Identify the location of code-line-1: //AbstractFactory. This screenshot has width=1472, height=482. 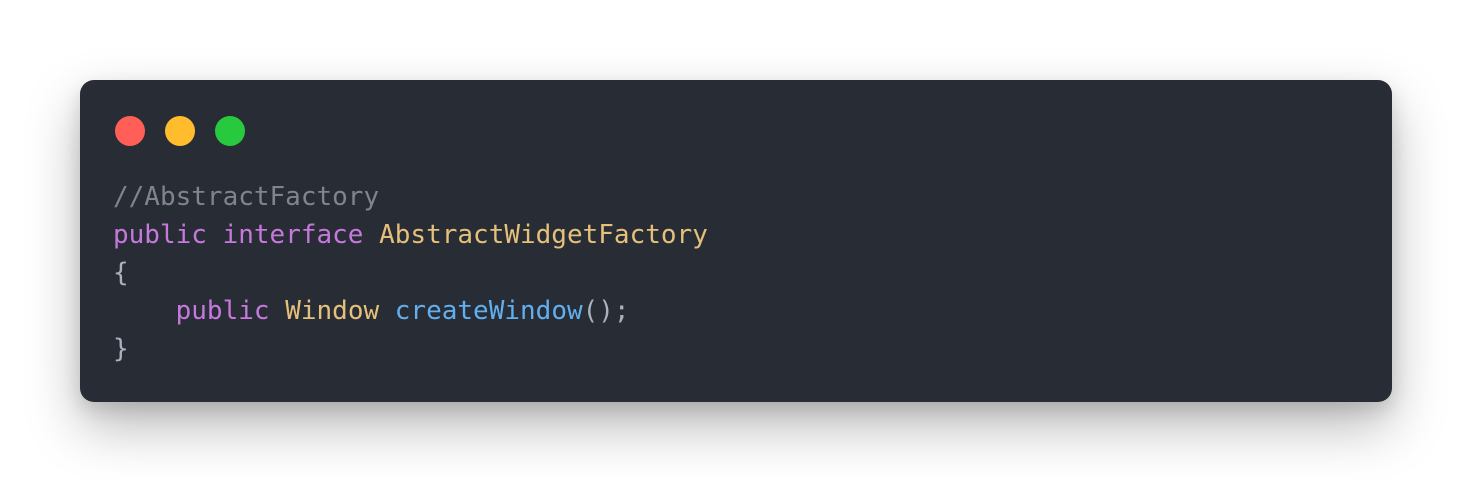
(410, 197).